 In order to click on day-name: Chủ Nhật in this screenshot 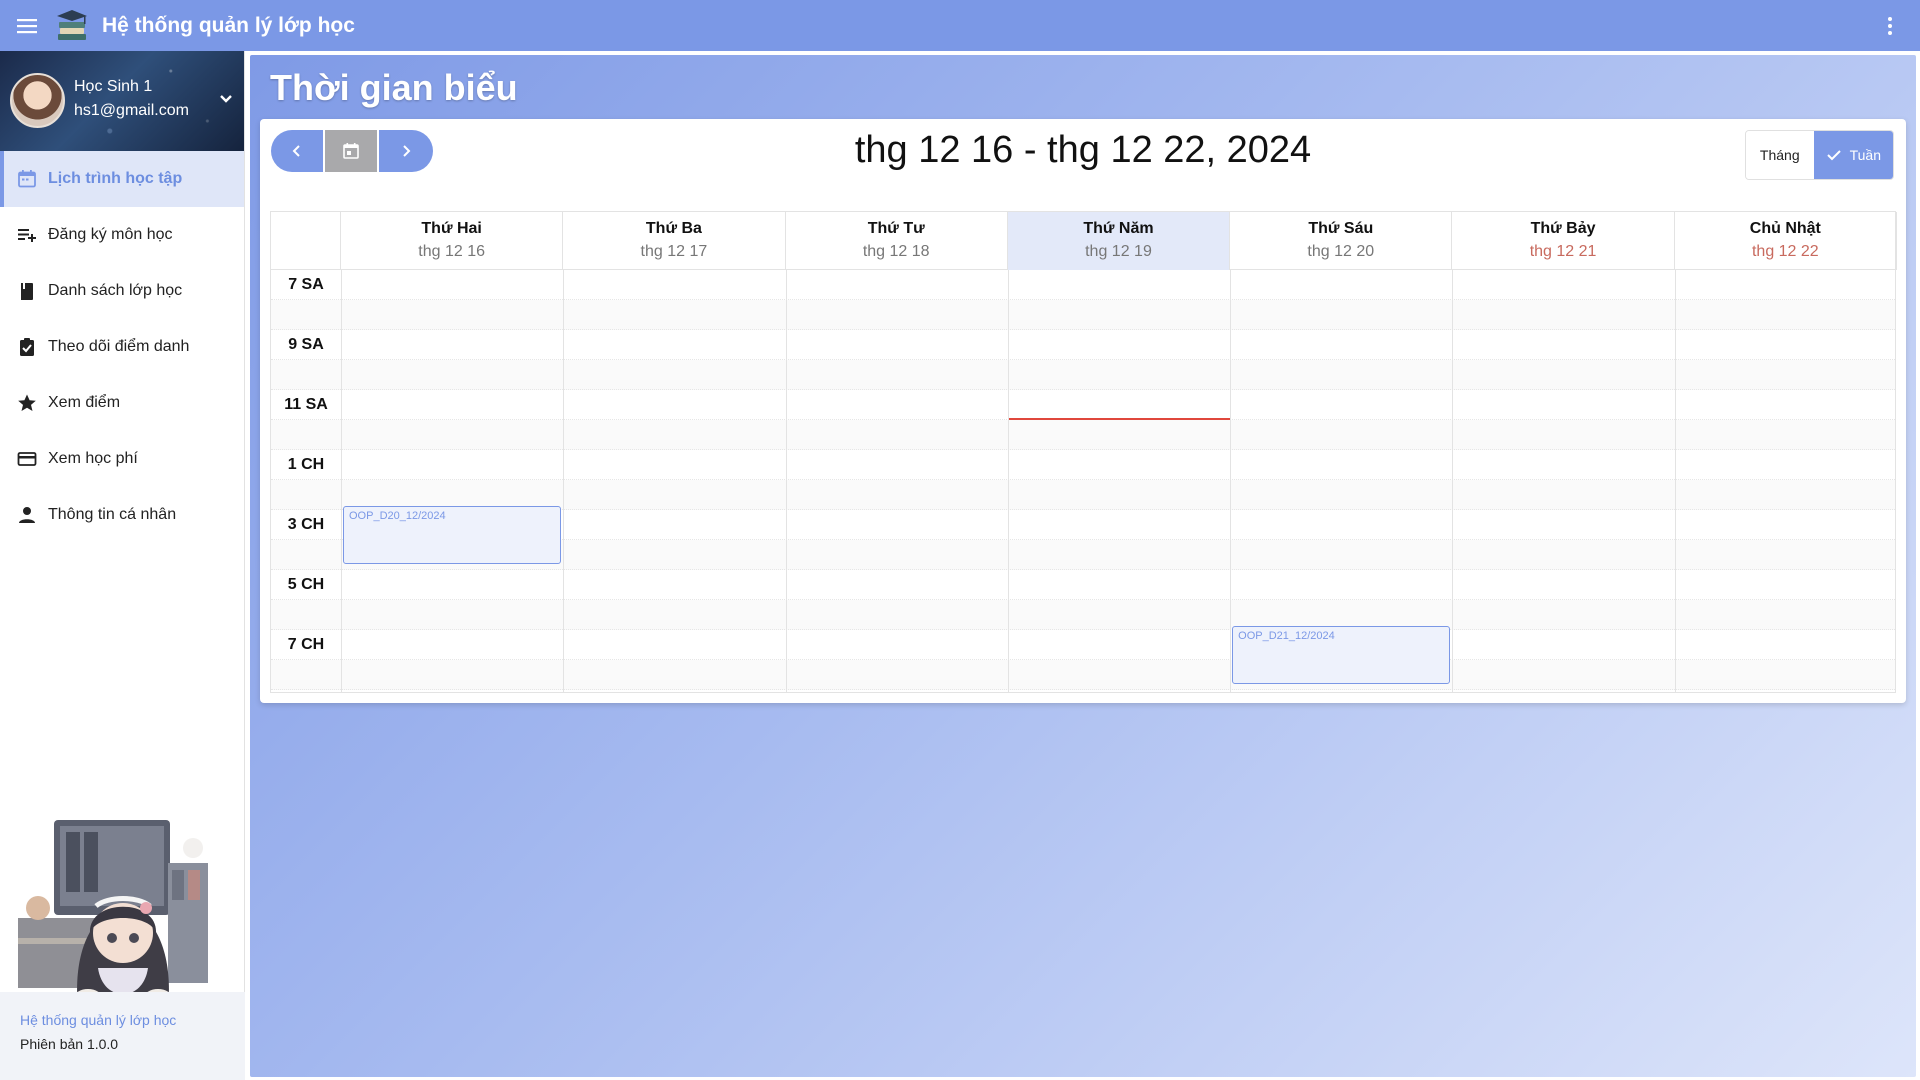, I will do `click(1785, 228)`.